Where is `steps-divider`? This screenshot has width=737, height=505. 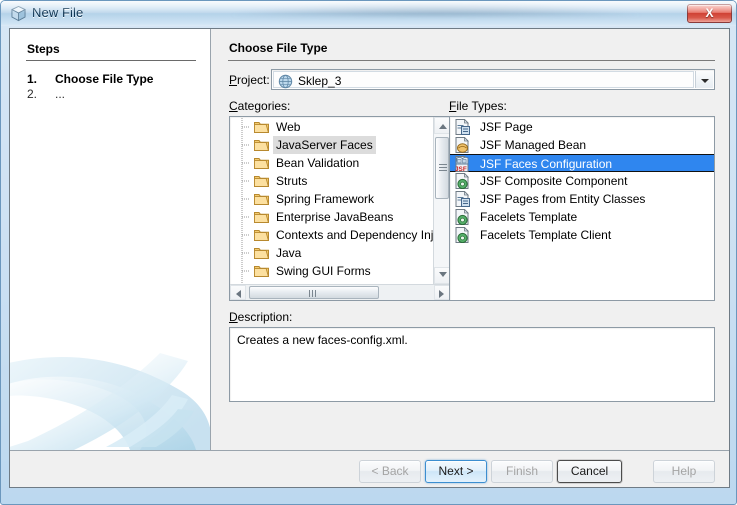 steps-divider is located at coordinates (111, 60).